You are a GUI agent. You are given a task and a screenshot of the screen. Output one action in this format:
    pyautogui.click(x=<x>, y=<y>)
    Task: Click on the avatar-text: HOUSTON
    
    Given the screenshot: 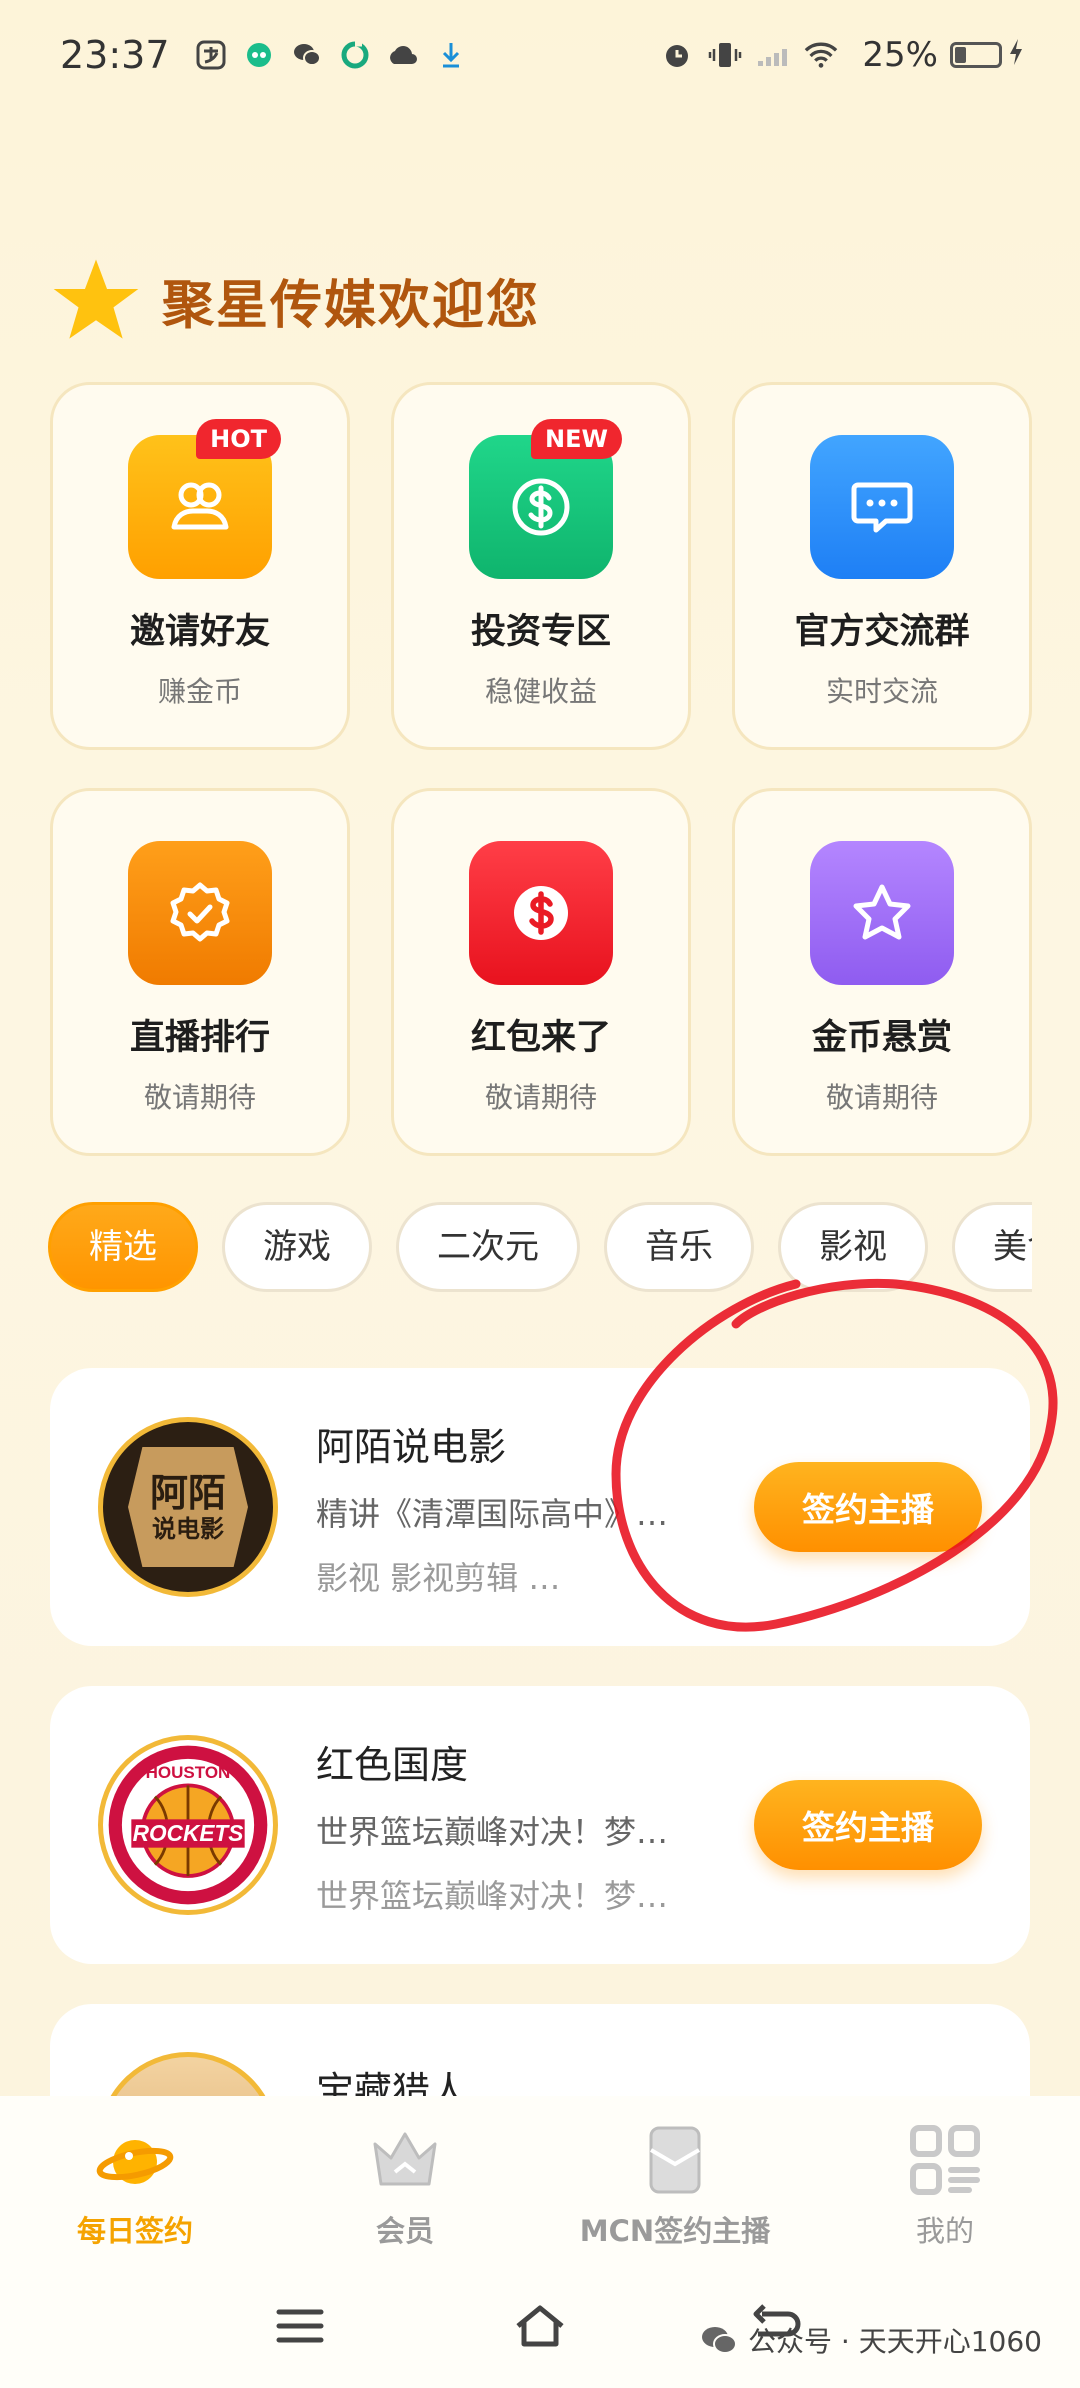 What is the action you would take?
    pyautogui.click(x=188, y=1772)
    